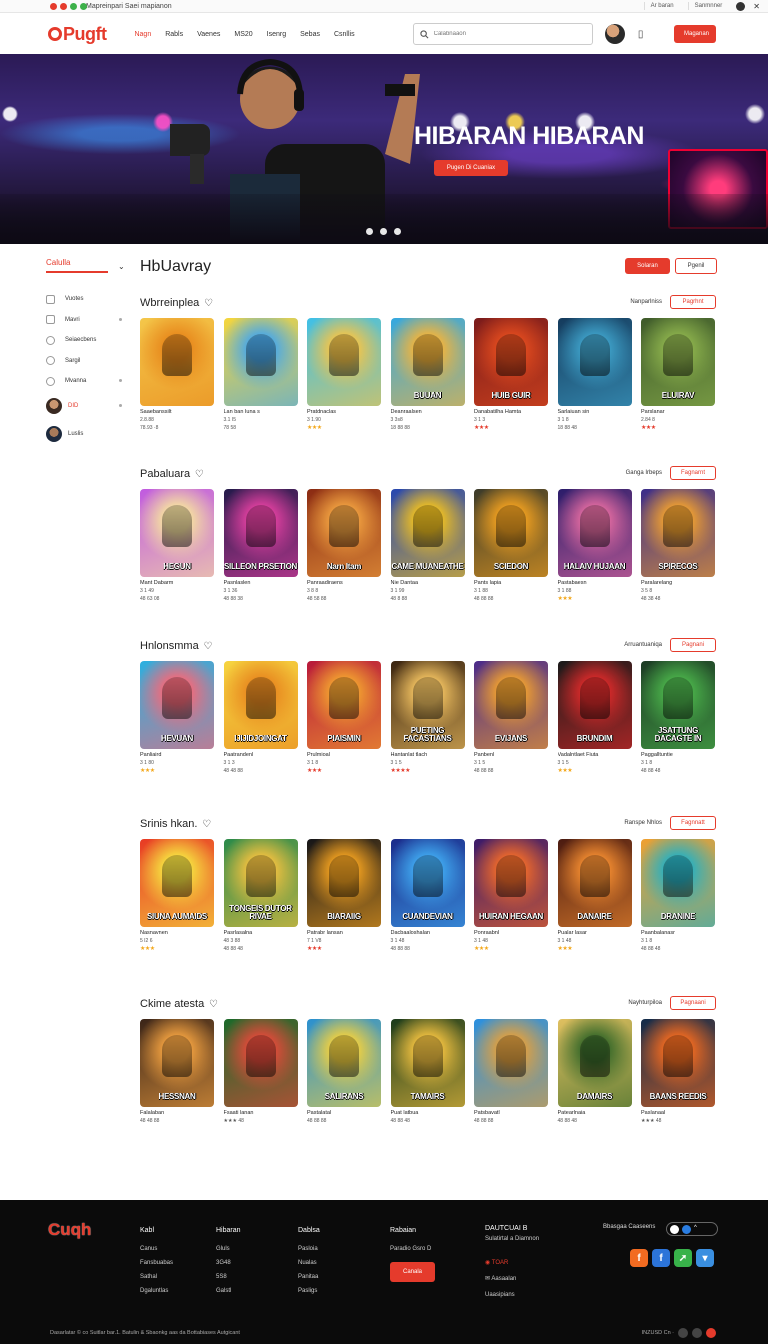  I want to click on game-name: Patsbavatl, so click(511, 1113).